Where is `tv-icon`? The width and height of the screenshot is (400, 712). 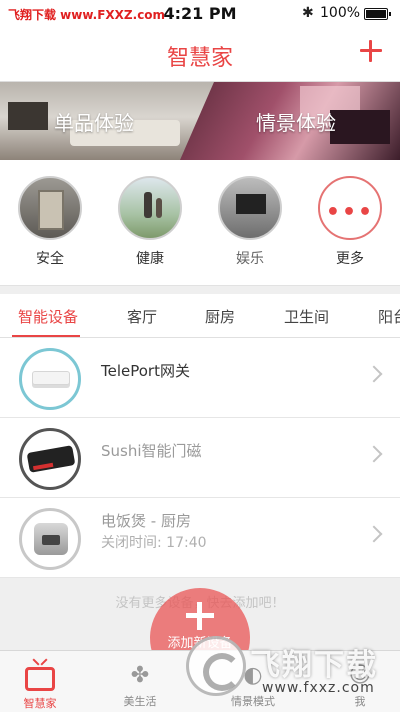
tv-icon is located at coordinates (40, 679).